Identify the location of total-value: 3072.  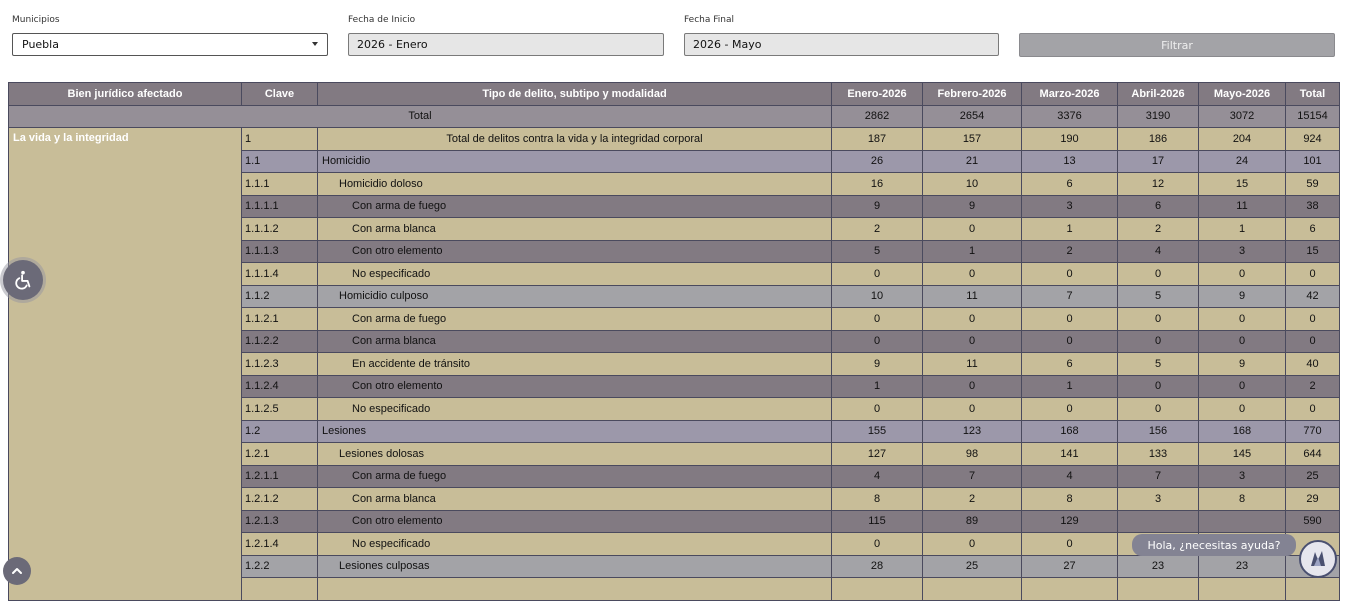
(1242, 116).